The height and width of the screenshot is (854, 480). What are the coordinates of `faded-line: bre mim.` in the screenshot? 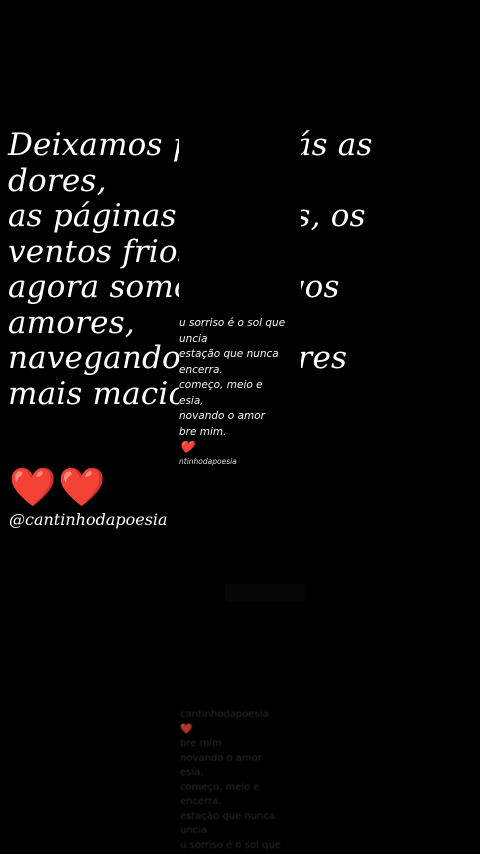 It's located at (203, 743).